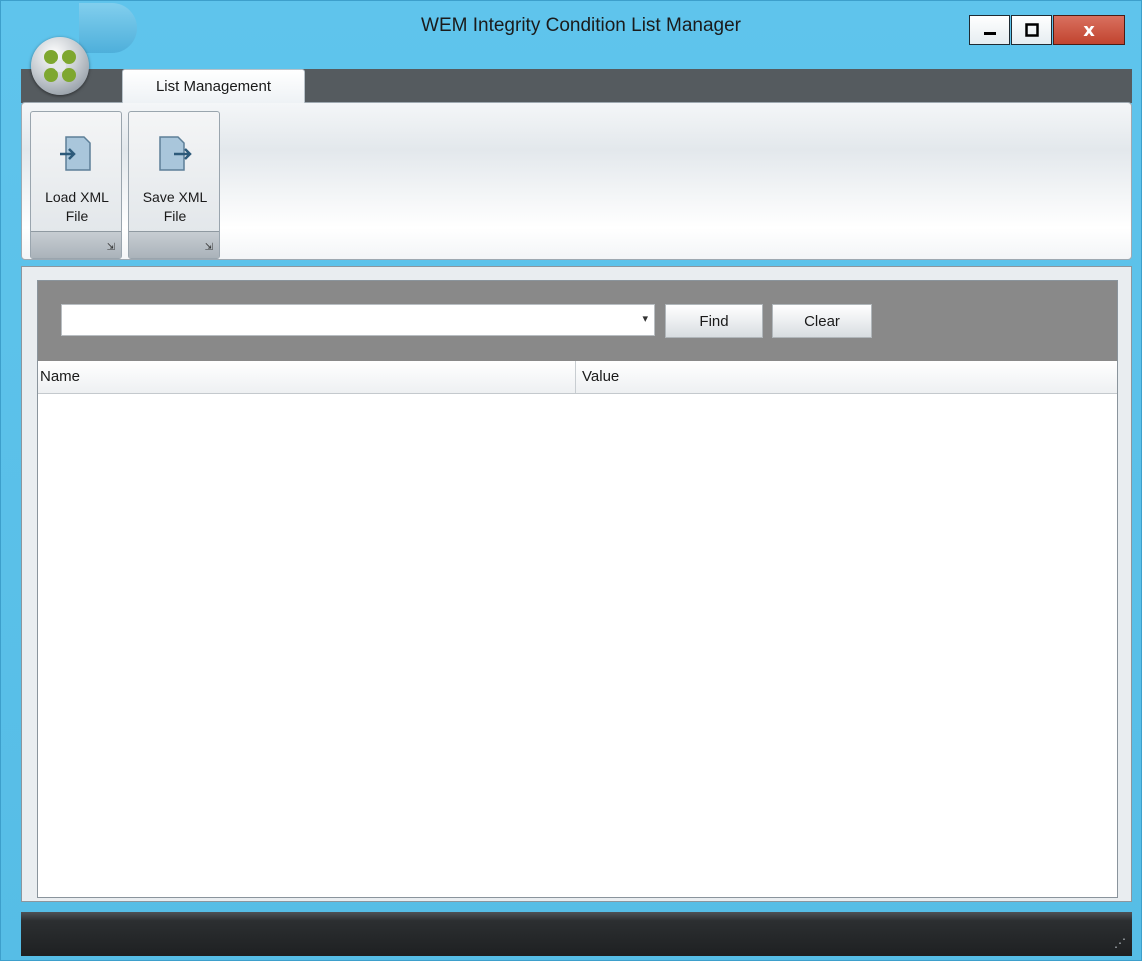 The image size is (1142, 961). What do you see at coordinates (989, 30) in the screenshot?
I see `minimize-button` at bounding box center [989, 30].